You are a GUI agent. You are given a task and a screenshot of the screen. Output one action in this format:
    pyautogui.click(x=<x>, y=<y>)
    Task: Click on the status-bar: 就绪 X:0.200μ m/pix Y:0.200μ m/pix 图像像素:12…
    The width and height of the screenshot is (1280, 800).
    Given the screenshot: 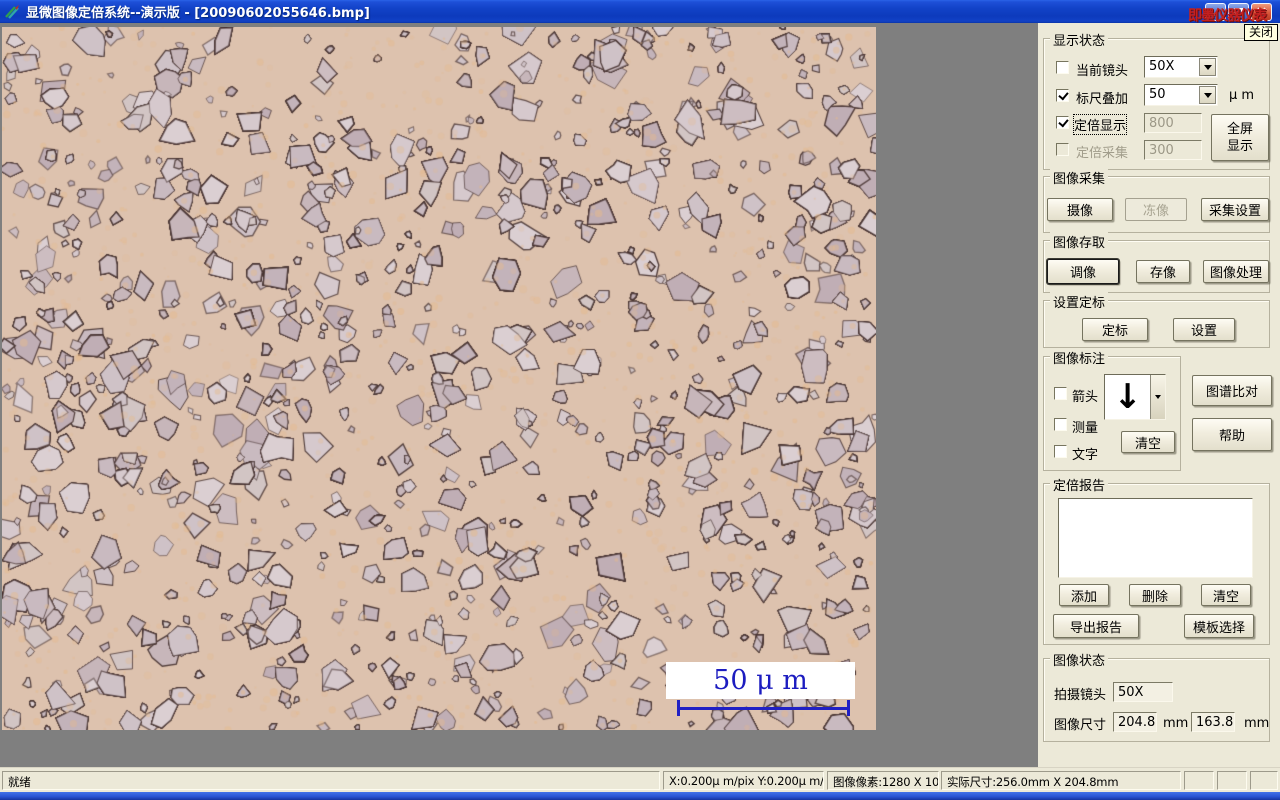 What is the action you would take?
    pyautogui.click(x=640, y=779)
    